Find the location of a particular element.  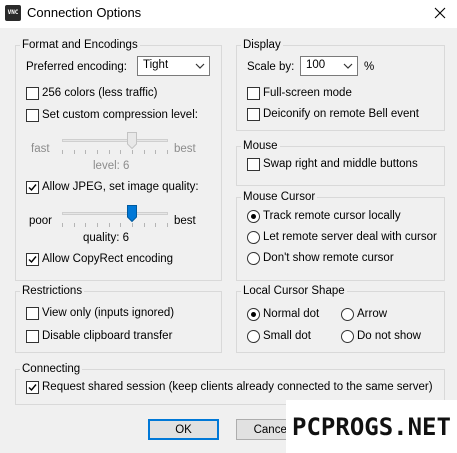

watermark-text: PCPROGS.NET is located at coordinates (371, 426).